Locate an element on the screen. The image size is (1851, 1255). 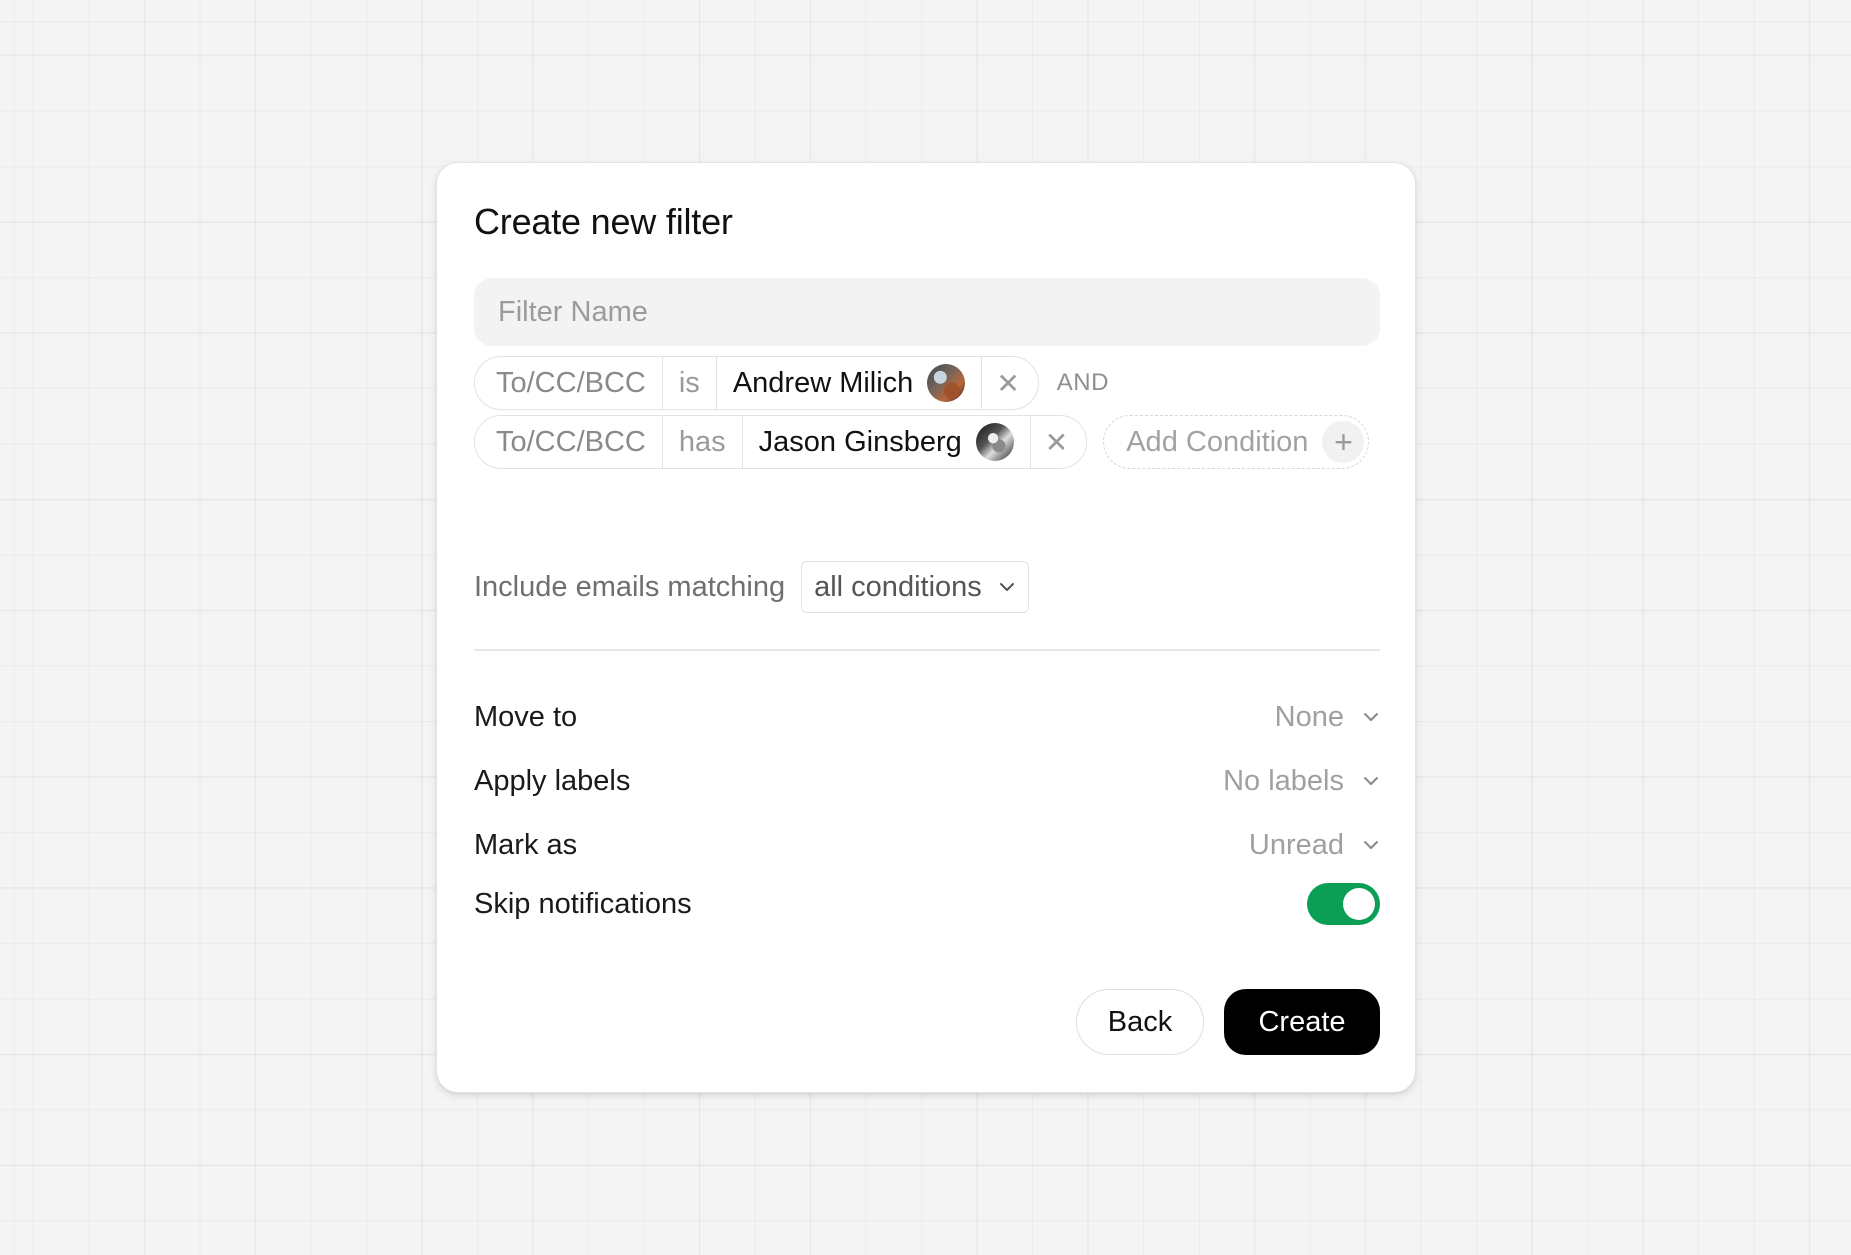
mark-as-select: Unread is located at coordinates (1314, 845).